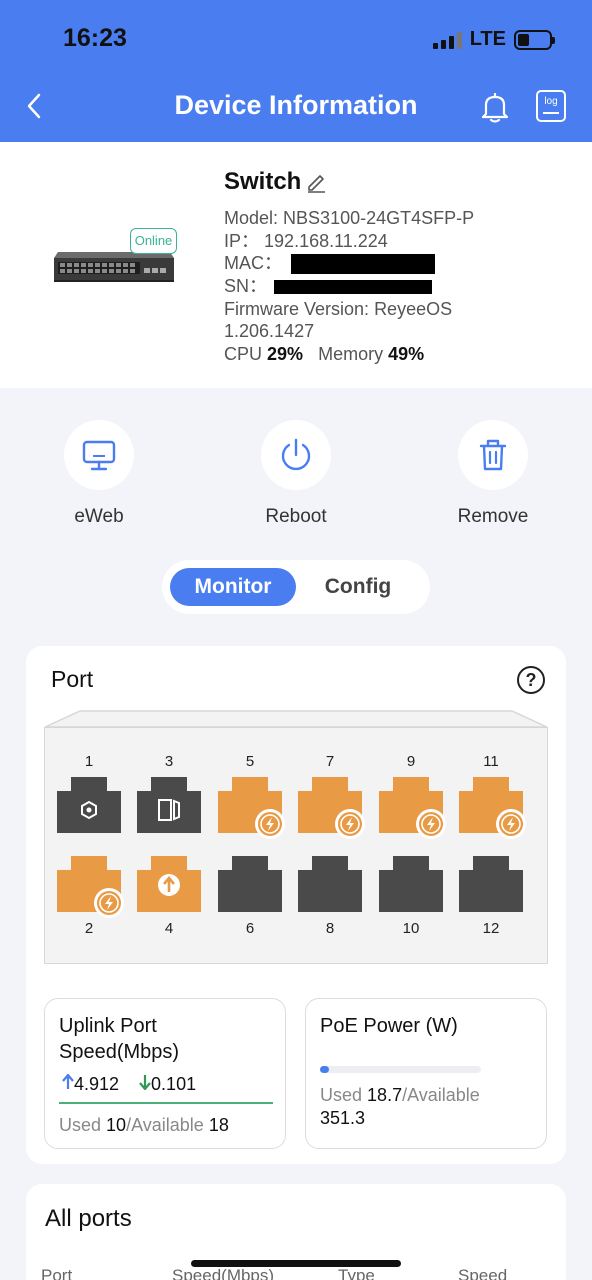 Image resolution: width=592 pixels, height=1280 pixels. What do you see at coordinates (89, 928) in the screenshot?
I see `port-number-2: 2` at bounding box center [89, 928].